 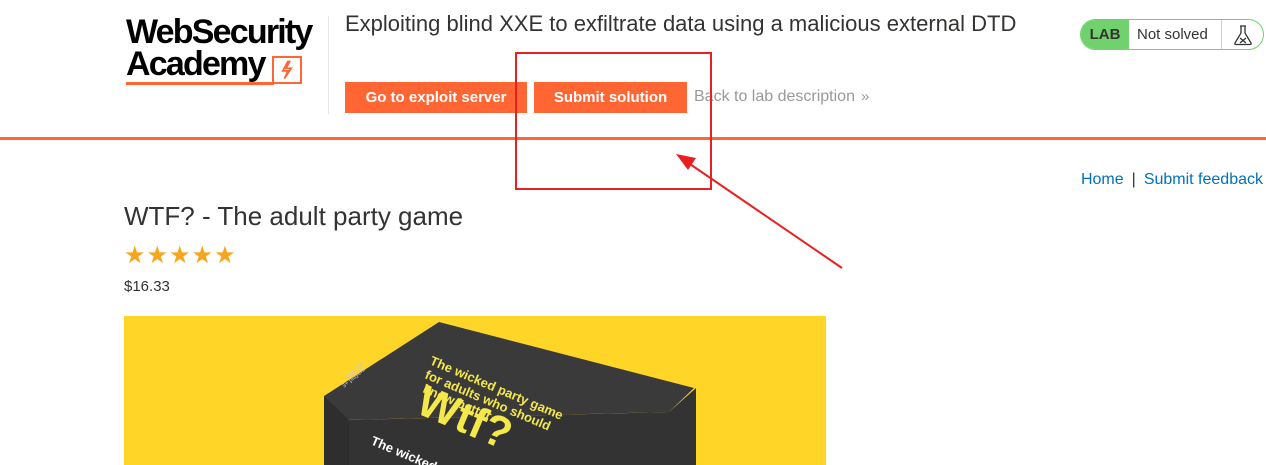 I want to click on lab-badge: LAB, so click(x=1105, y=34).